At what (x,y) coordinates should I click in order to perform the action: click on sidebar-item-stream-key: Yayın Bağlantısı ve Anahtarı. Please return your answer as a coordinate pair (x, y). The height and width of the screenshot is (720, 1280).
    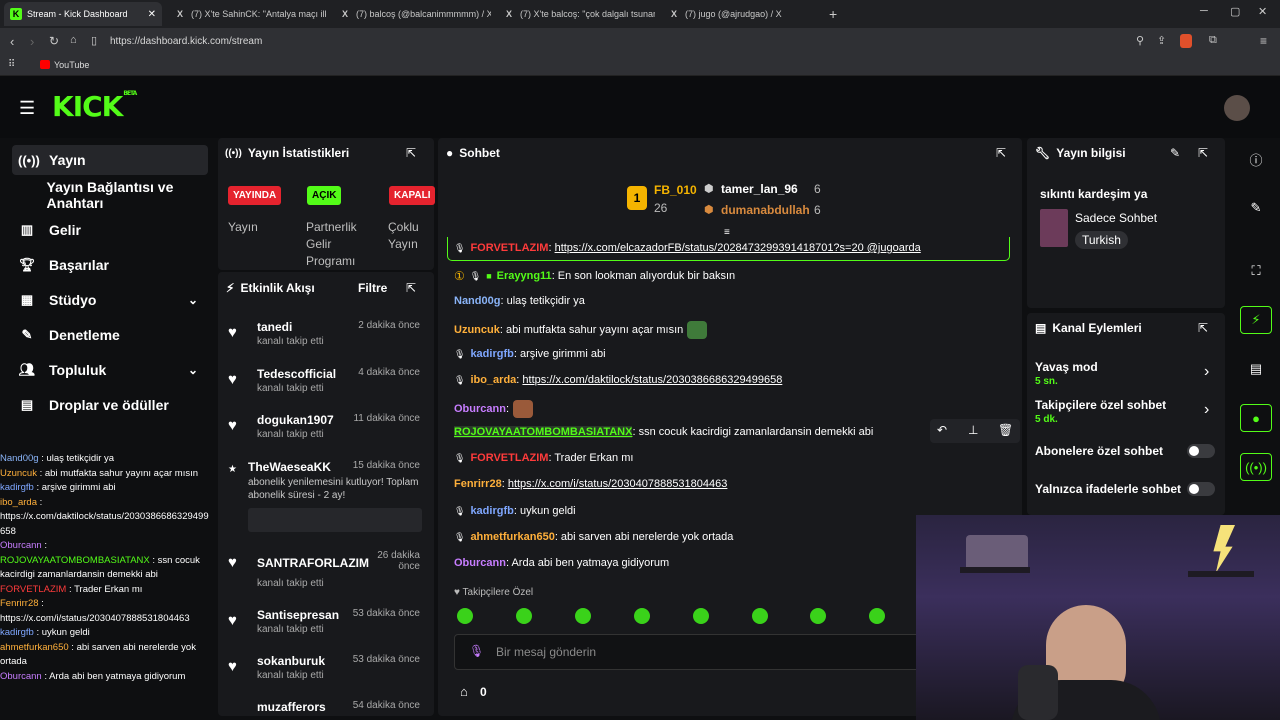
    Looking at the image, I should click on (110, 195).